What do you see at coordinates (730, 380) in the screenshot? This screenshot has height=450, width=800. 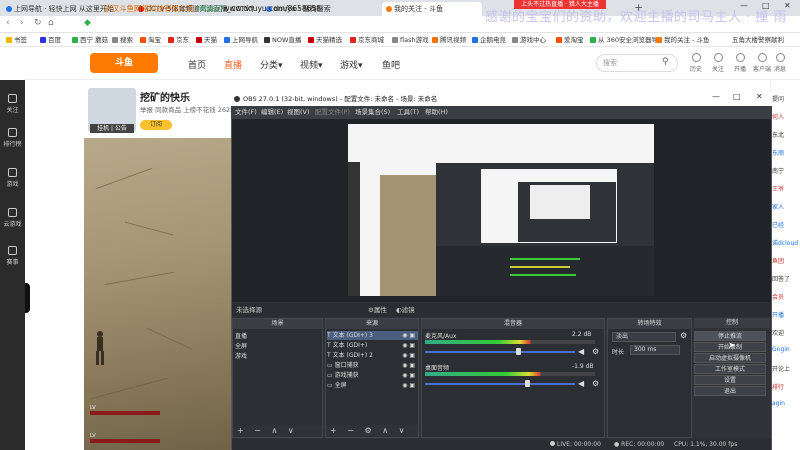 I see `settings-button: 设置` at bounding box center [730, 380].